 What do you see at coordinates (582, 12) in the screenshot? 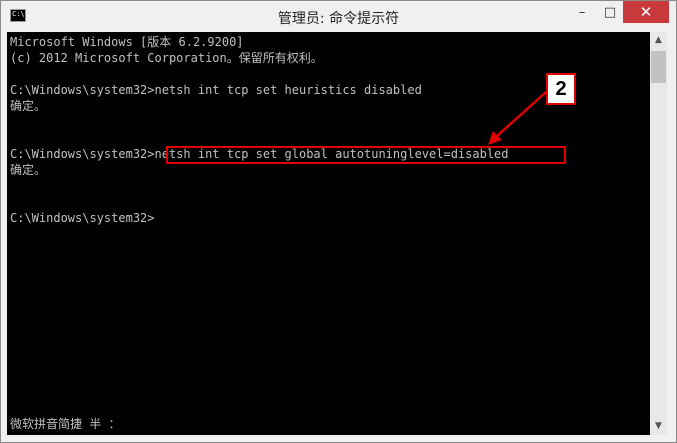
I see `minimize-button: –` at bounding box center [582, 12].